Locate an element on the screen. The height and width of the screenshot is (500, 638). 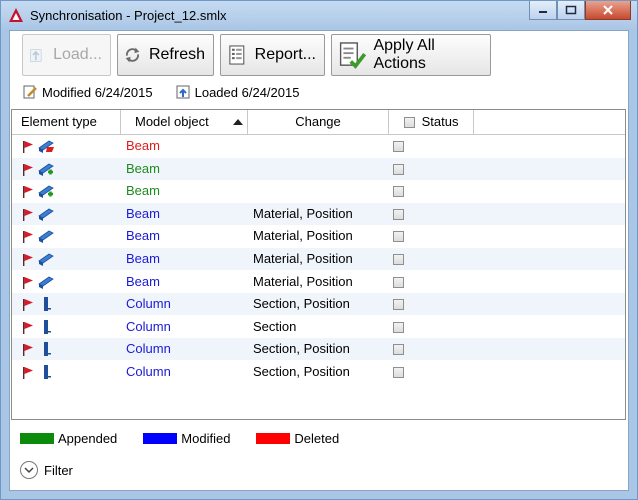
modified-info: Modified 6/24/2015 is located at coordinates (87, 92).